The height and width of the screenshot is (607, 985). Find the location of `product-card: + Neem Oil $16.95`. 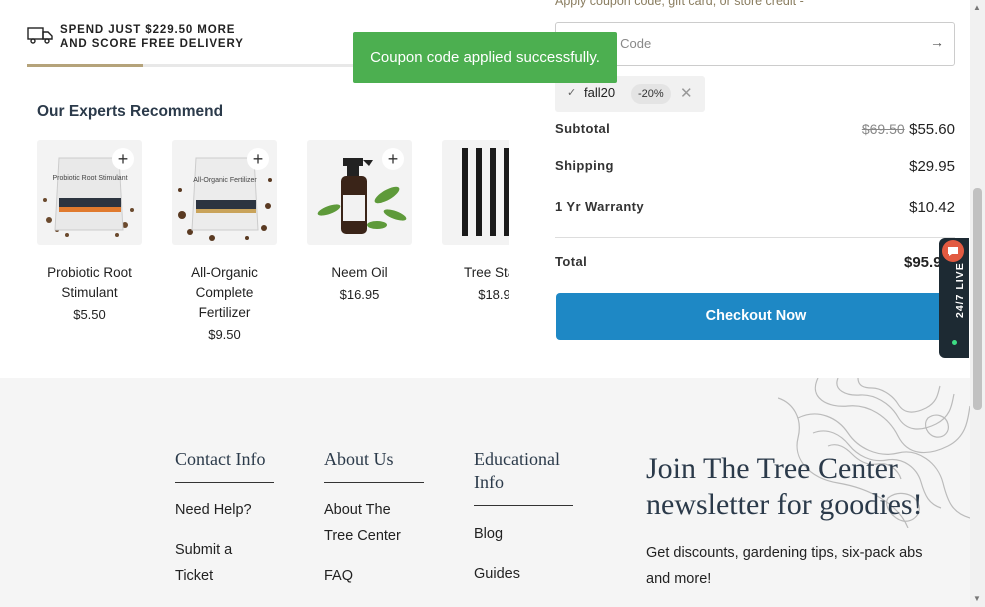

product-card: + Neem Oil $16.95 is located at coordinates (359, 221).